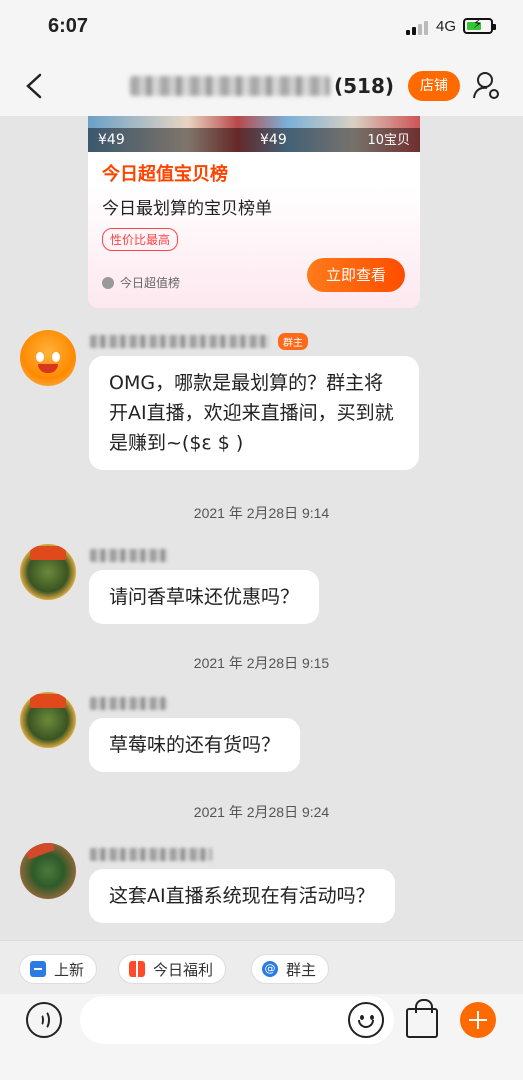 This screenshot has width=523, height=1080. What do you see at coordinates (108, 282) in the screenshot?
I see `brand-logo-icon` at bounding box center [108, 282].